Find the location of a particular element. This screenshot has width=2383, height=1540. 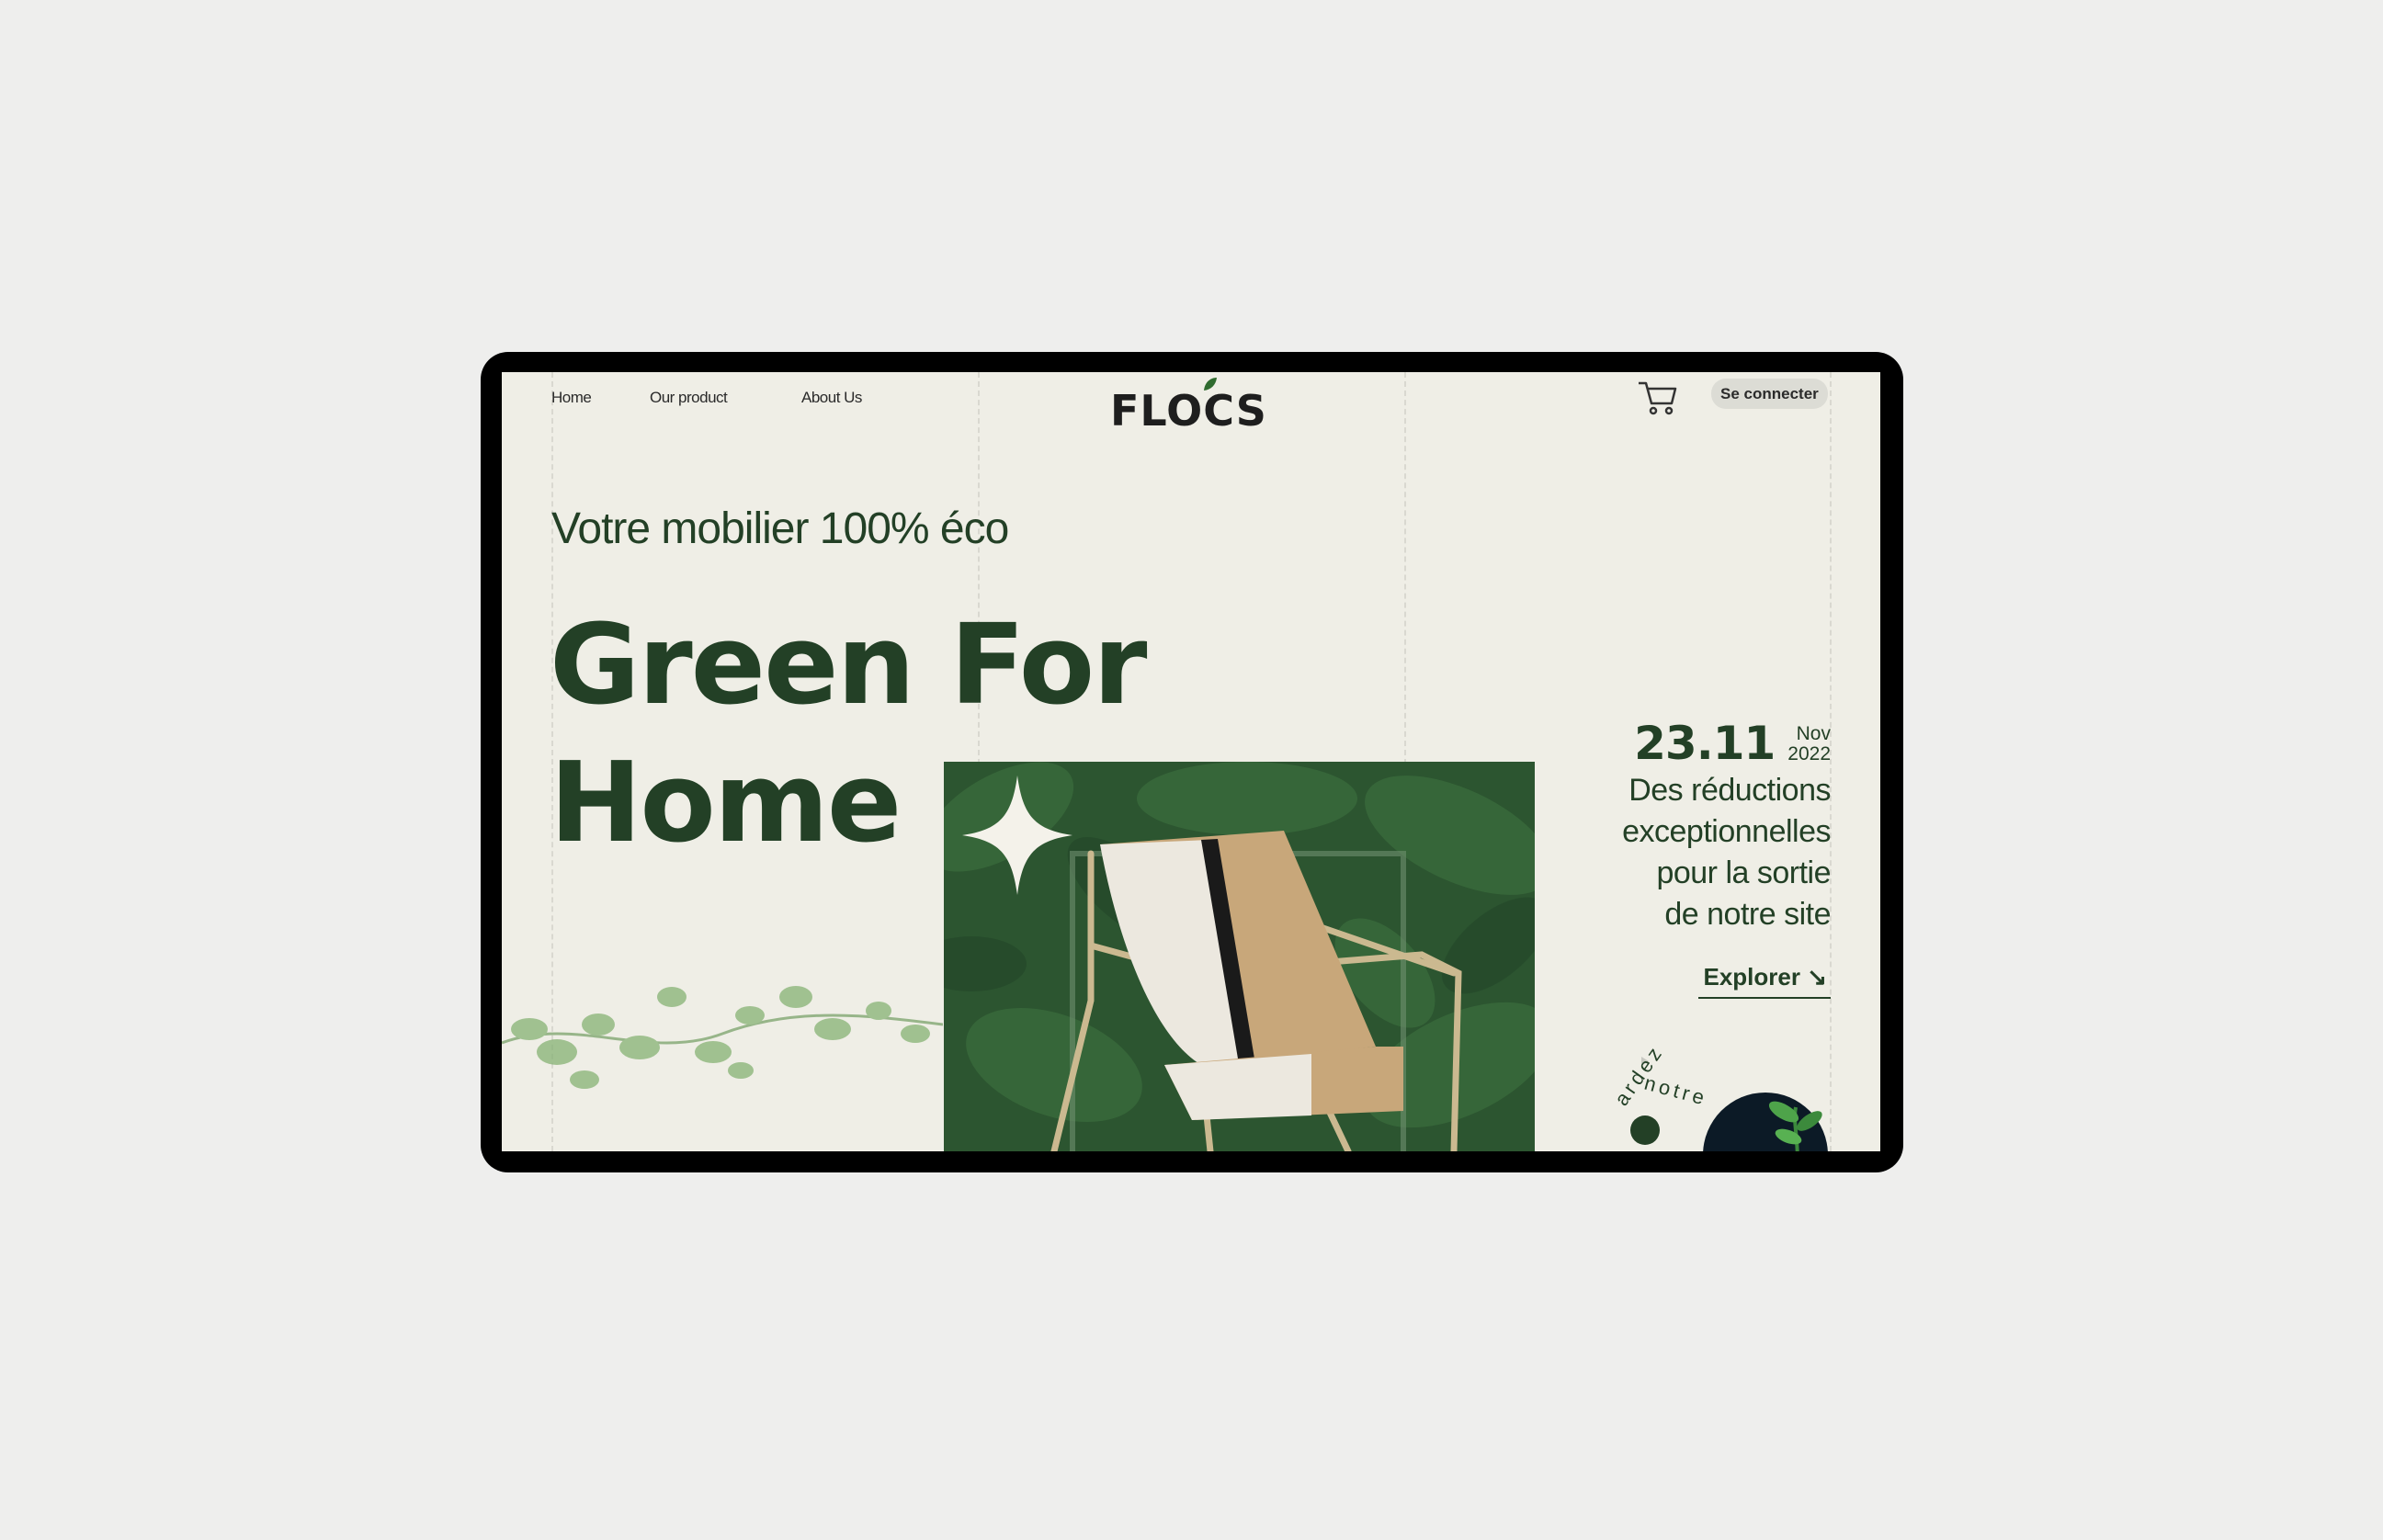

circular-text-right: notre is located at coordinates (1676, 1090).